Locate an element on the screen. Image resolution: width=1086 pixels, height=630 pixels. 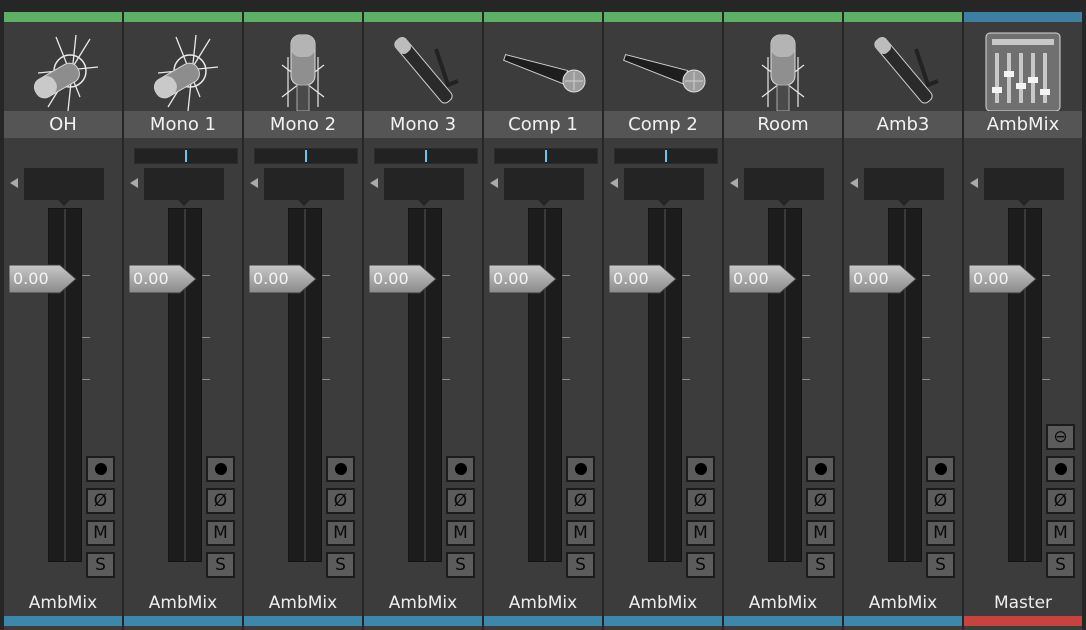
track-name-label: AmbMix is located at coordinates (1023, 124).